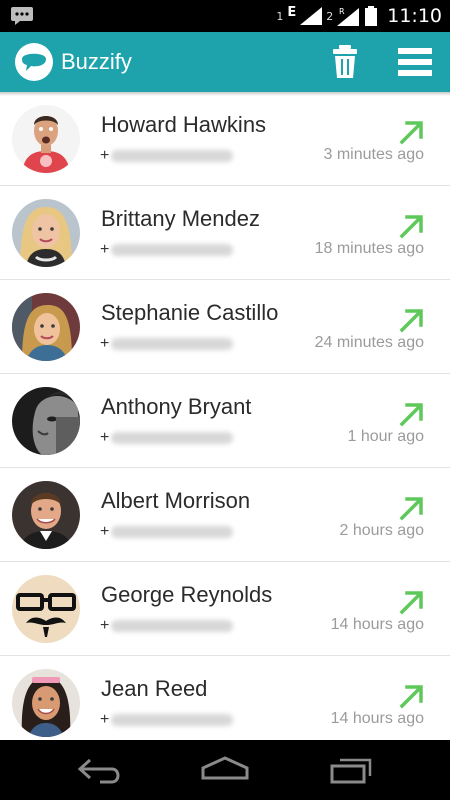 The height and width of the screenshot is (800, 450). I want to click on call-log-item: Brittany Mendez + 18 minutes ago, so click(225, 233).